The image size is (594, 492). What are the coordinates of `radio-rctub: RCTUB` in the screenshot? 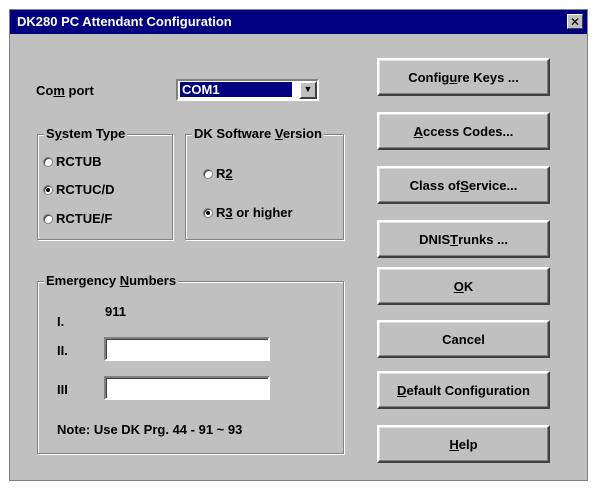 It's located at (72, 161).